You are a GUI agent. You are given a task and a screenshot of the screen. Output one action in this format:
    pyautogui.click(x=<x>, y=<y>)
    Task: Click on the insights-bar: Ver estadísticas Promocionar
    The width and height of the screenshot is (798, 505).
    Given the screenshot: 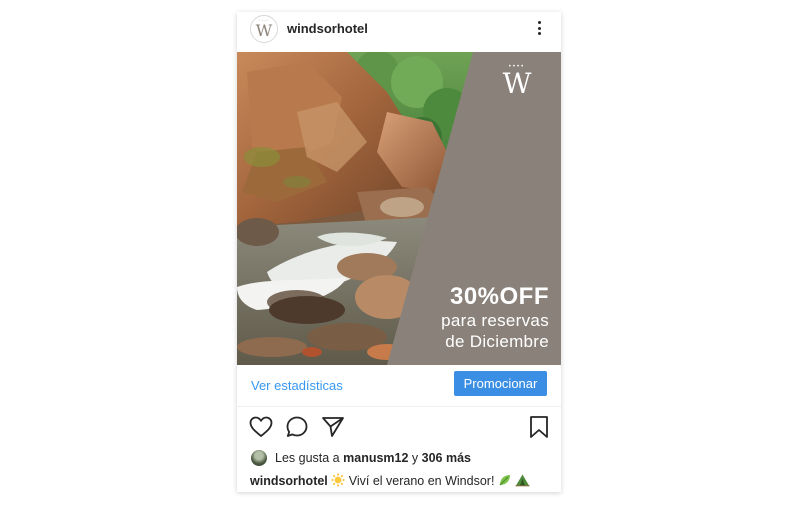 What is the action you would take?
    pyautogui.click(x=399, y=386)
    